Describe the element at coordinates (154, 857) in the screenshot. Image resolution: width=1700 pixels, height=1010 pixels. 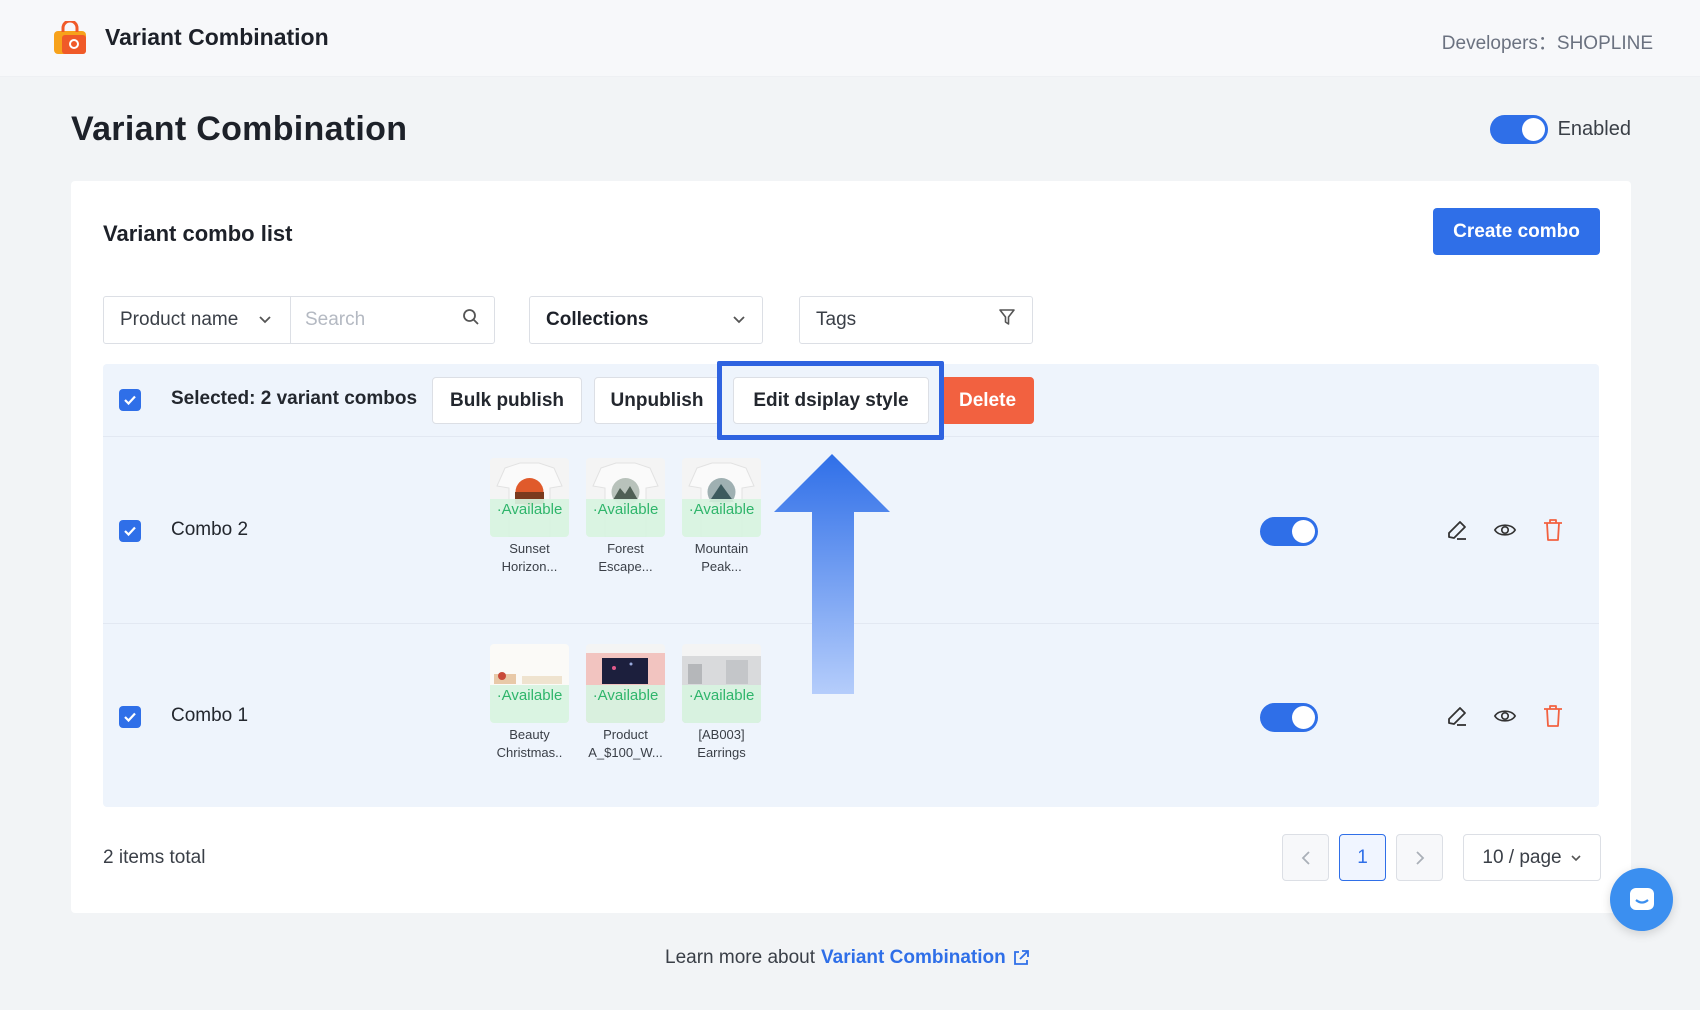
I see `items-total: 2 items total` at that location.